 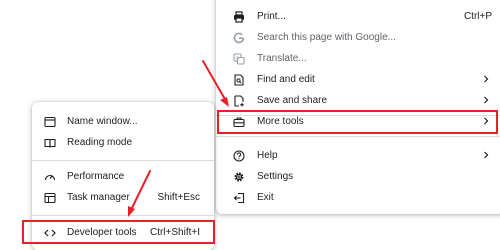 I want to click on menu-item-label: Settings, so click(x=275, y=176).